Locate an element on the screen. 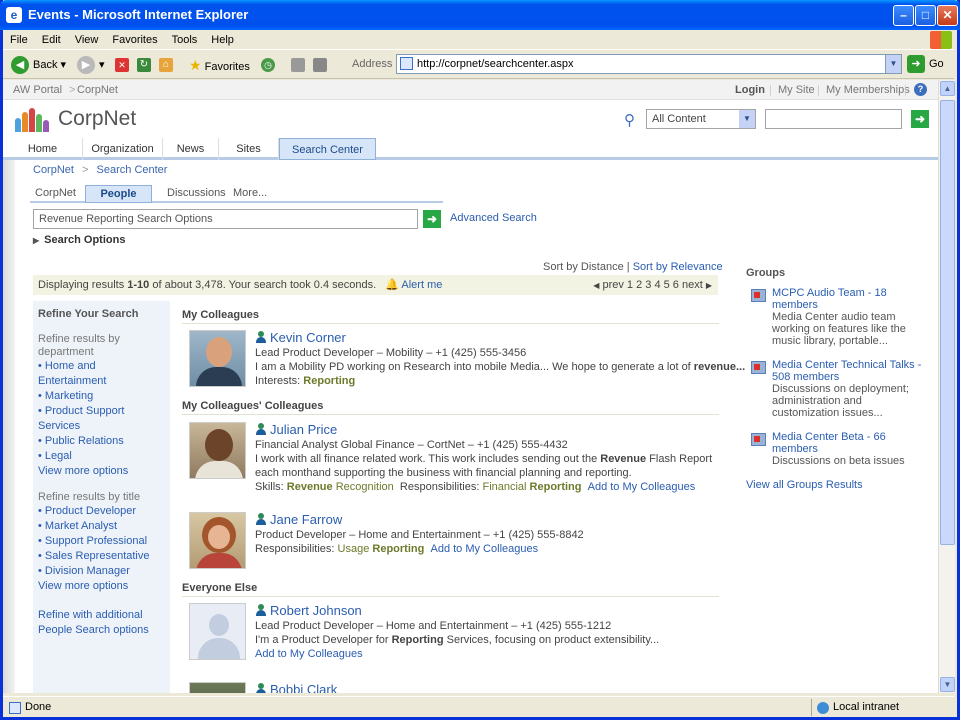 The image size is (960, 720). refine-title-item: • Market Analyst is located at coordinates (101, 526).